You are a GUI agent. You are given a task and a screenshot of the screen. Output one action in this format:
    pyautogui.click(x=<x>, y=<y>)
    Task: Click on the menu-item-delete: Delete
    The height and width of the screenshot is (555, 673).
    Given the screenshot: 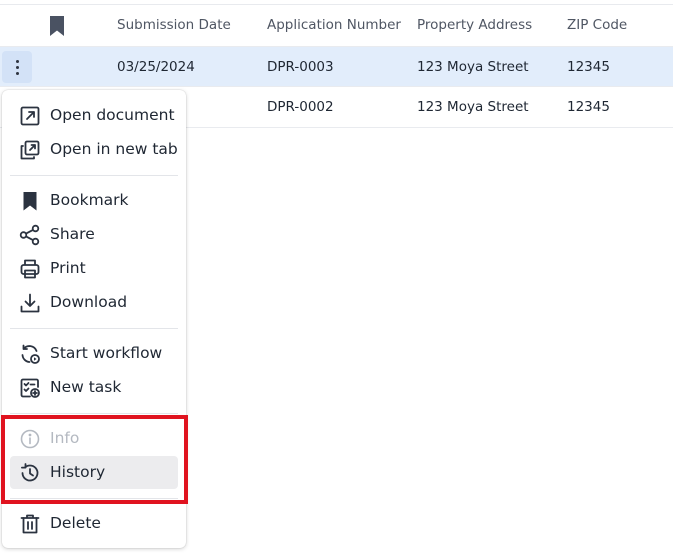 What is the action you would take?
    pyautogui.click(x=94, y=523)
    